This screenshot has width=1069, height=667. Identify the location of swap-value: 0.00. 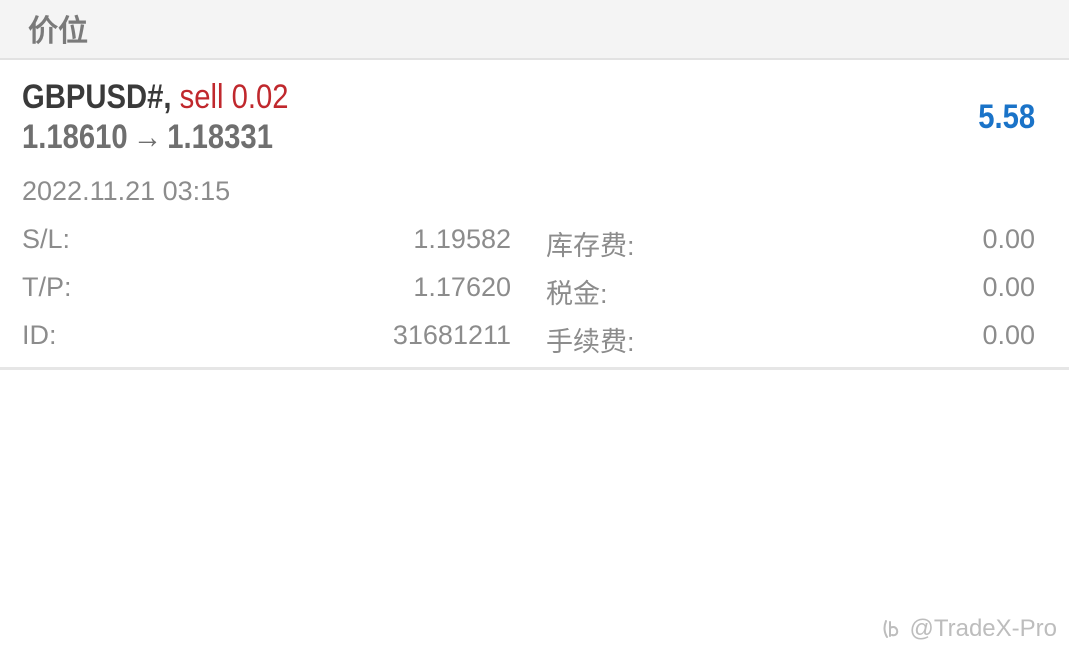
(1008, 239).